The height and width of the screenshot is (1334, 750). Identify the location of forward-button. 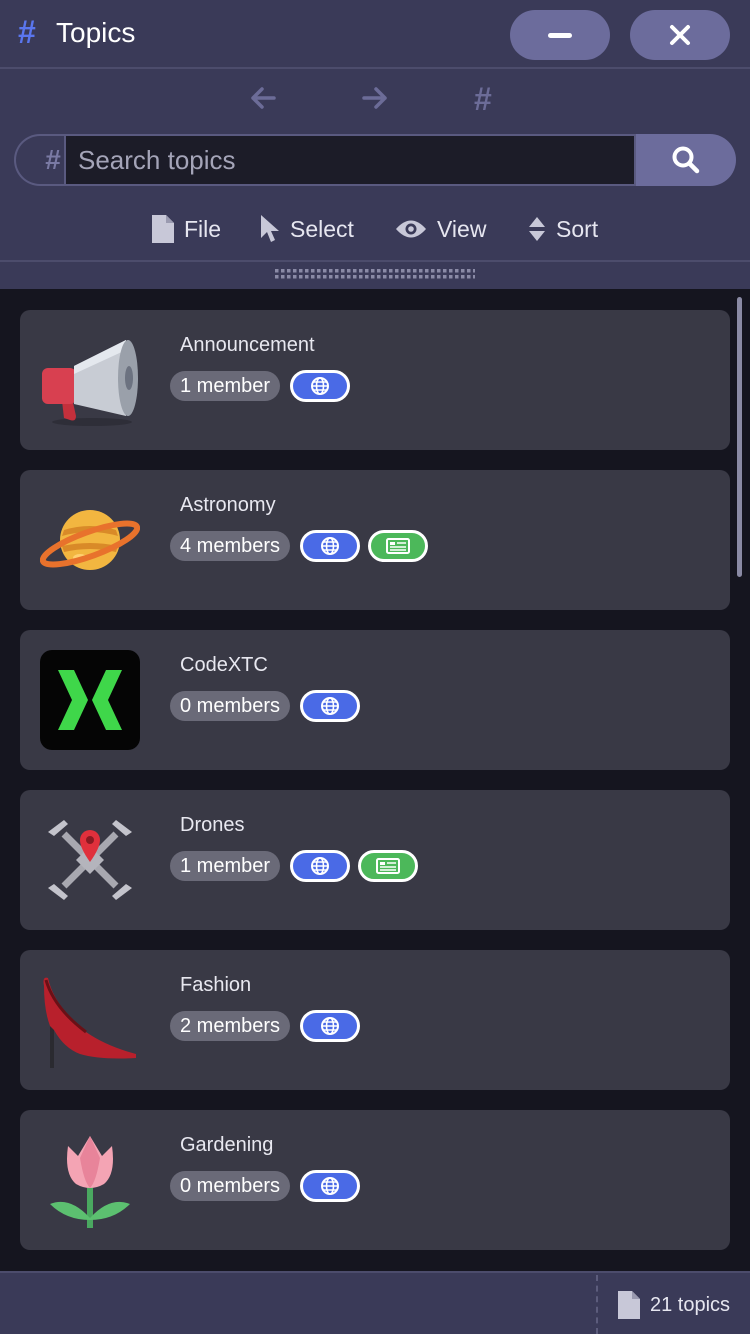
(375, 102).